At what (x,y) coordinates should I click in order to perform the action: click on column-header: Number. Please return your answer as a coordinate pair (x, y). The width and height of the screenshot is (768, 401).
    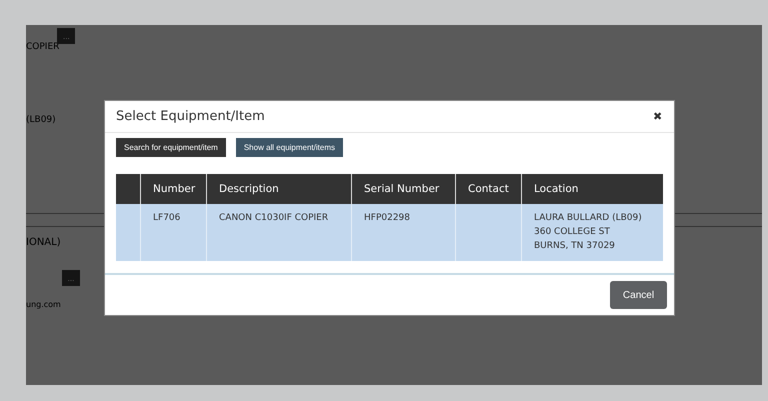
    Looking at the image, I should click on (173, 189).